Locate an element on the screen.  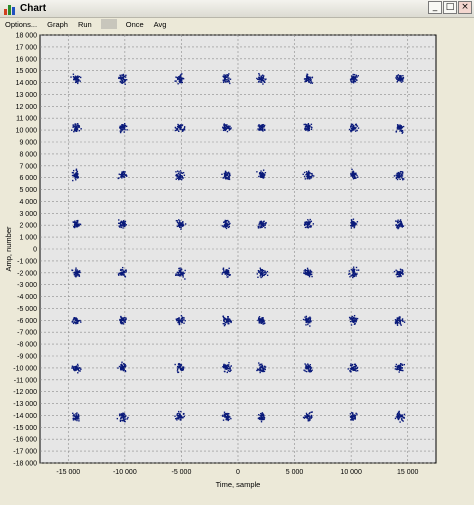
menu-run: Run is located at coordinates (85, 24).